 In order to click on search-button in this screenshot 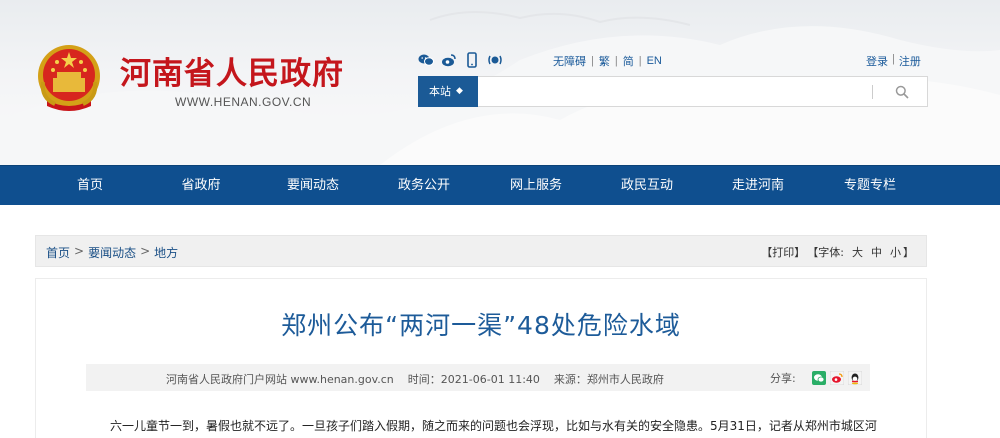, I will do `click(902, 92)`.